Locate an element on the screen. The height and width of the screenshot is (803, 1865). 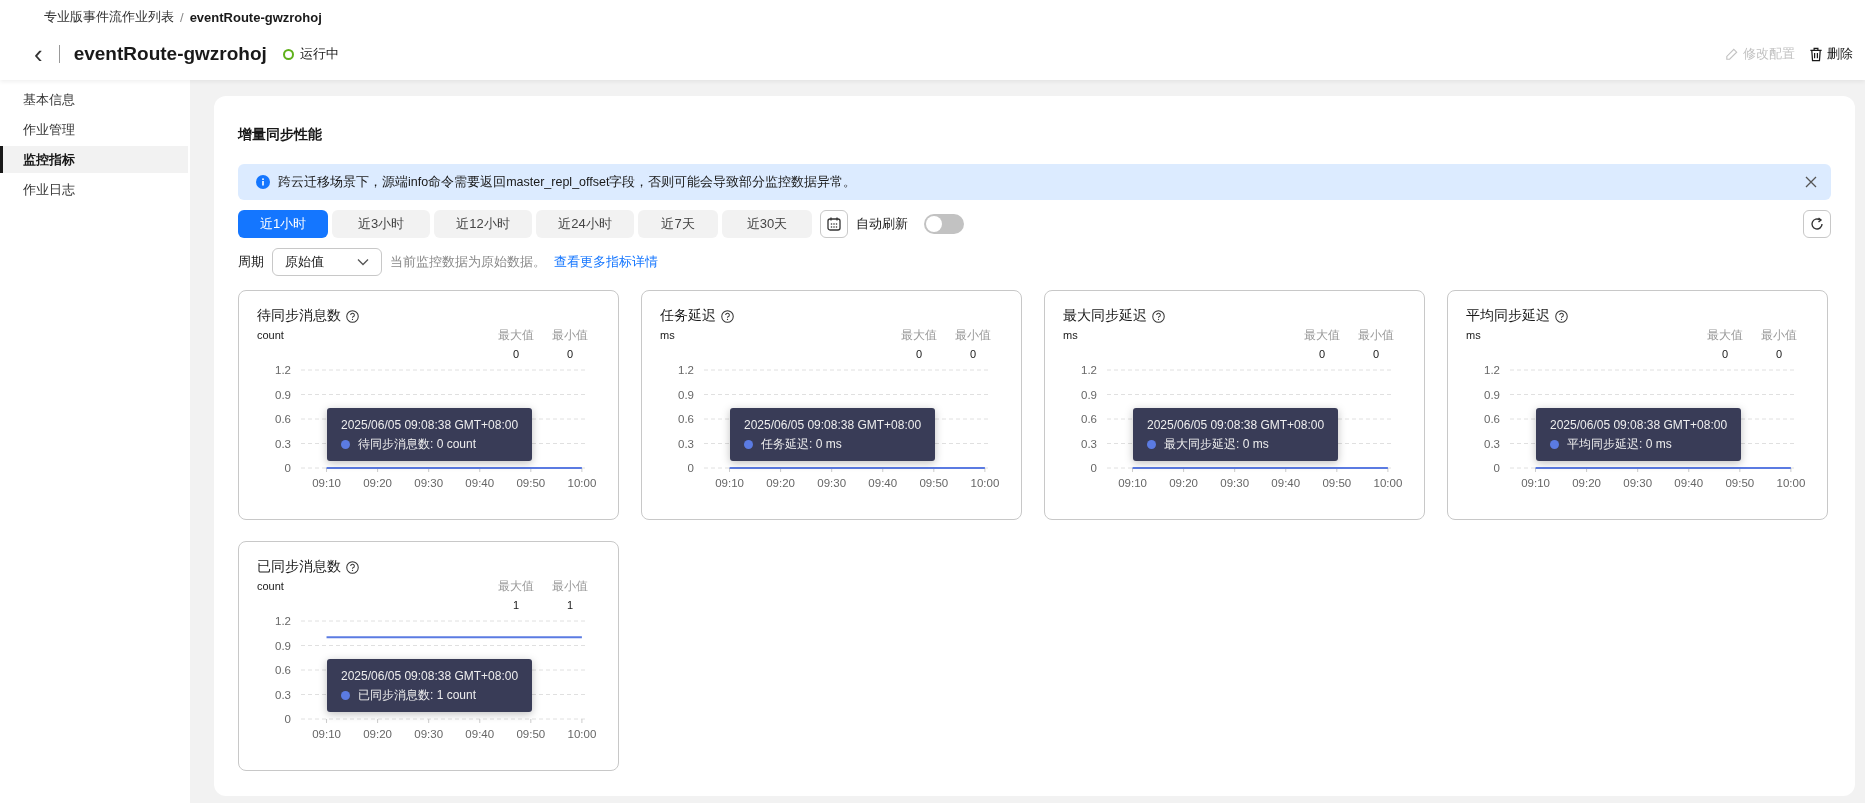
breadcrumb-item: 专业版事件流作业列表 is located at coordinates (109, 17).